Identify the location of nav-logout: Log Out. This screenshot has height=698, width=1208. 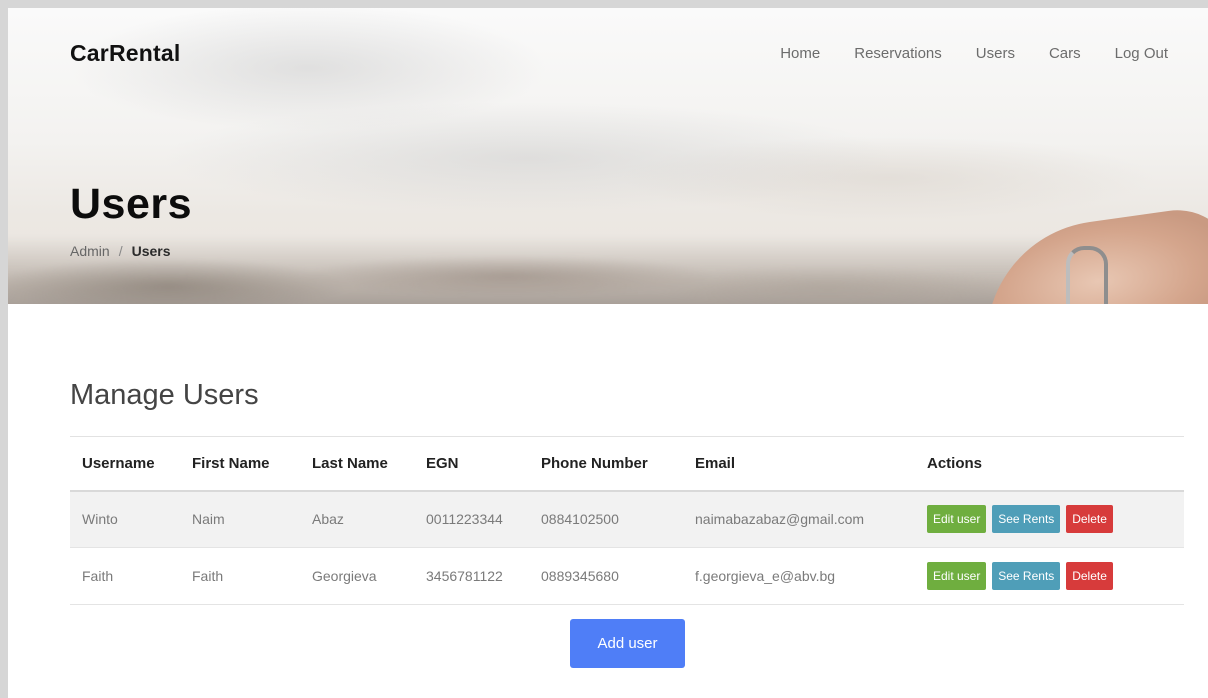
(1141, 53).